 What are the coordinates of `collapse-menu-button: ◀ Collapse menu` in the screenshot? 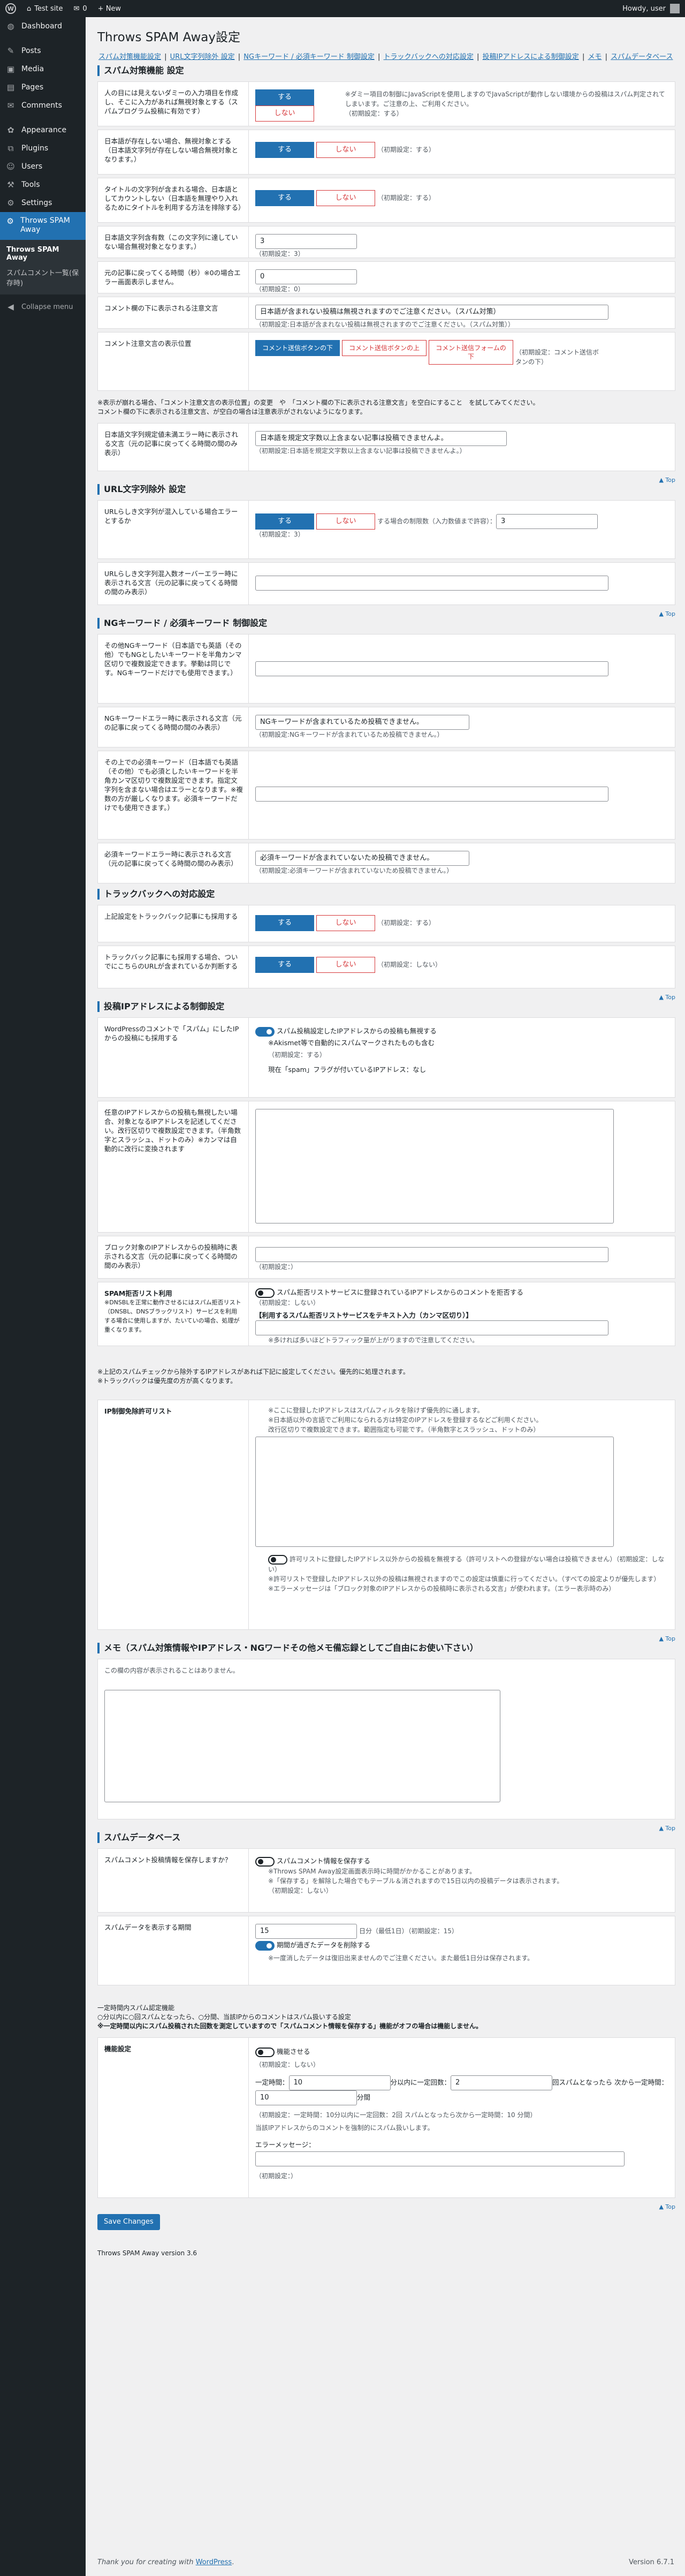 It's located at (43, 307).